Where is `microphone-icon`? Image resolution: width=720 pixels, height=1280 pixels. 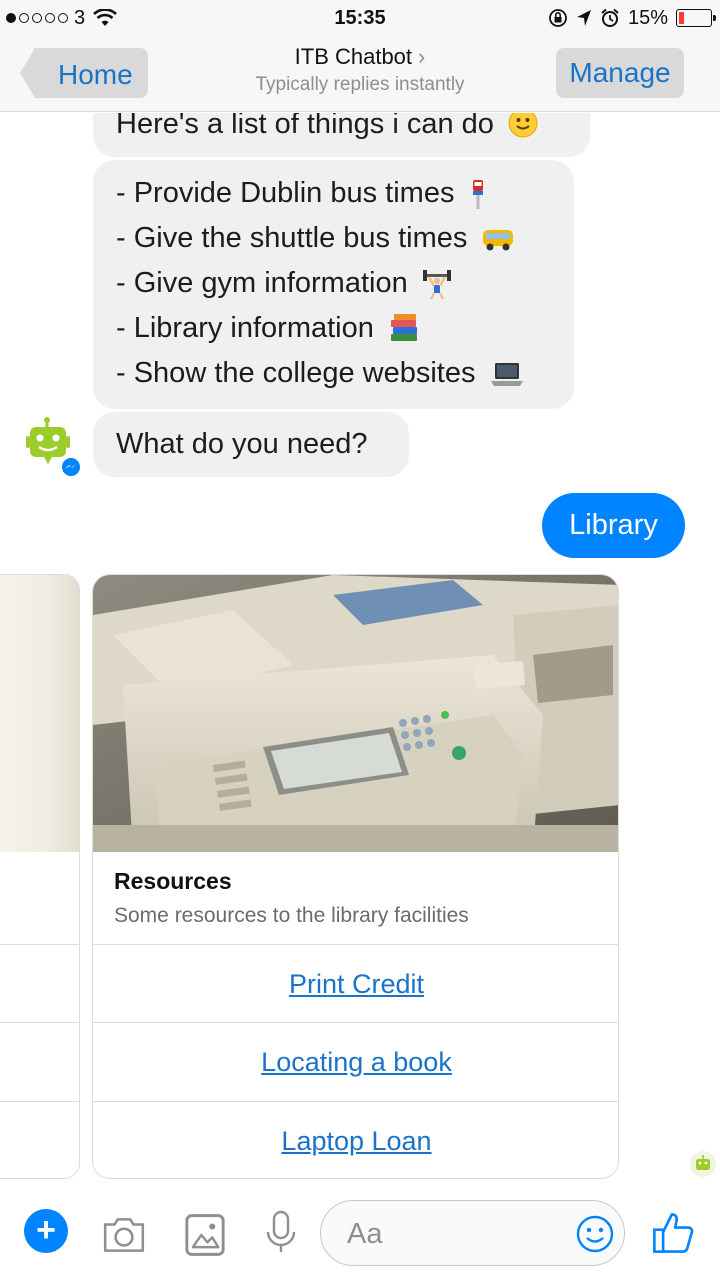
microphone-icon is located at coordinates (281, 1233).